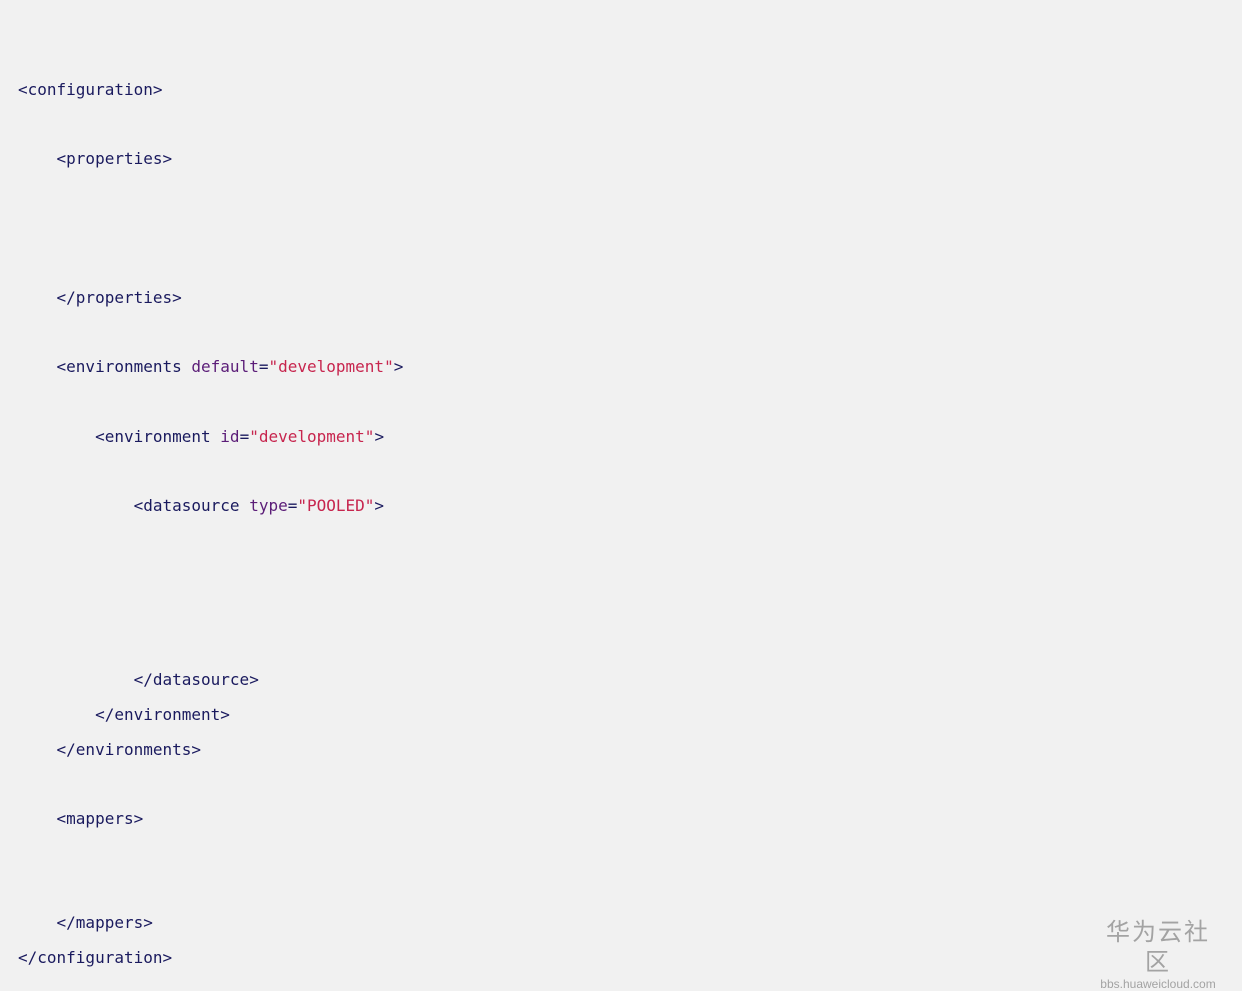 This screenshot has height=991, width=1242. What do you see at coordinates (225, 366) in the screenshot?
I see `xml-attribute-token: default` at bounding box center [225, 366].